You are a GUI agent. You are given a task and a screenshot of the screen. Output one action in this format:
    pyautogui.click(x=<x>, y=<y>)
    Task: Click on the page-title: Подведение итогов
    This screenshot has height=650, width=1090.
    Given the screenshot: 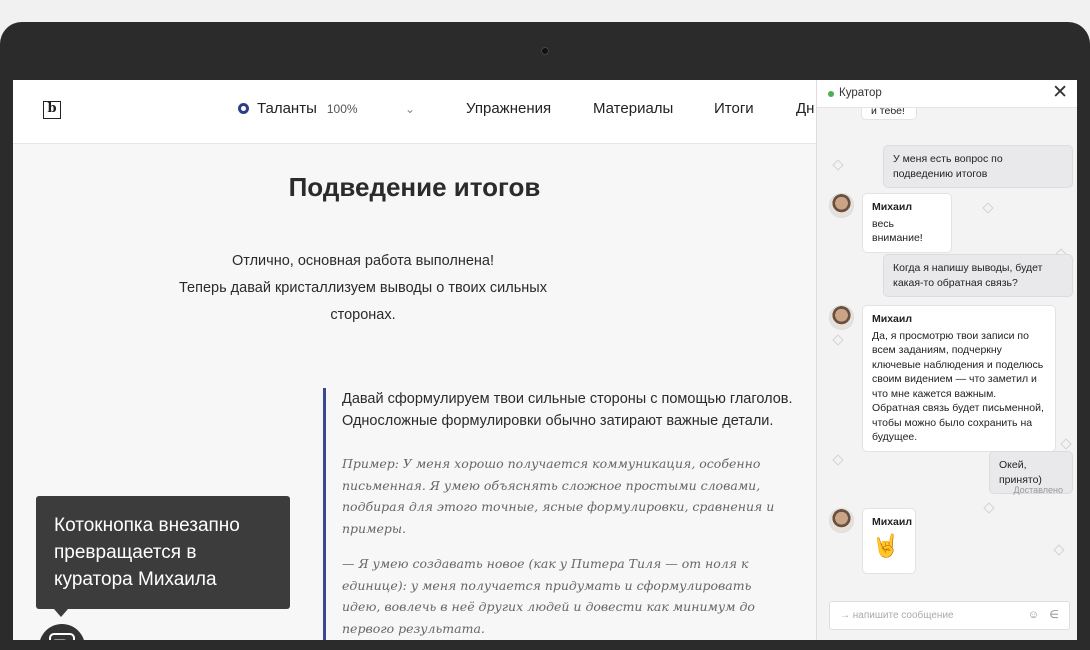 What is the action you would take?
    pyautogui.click(x=414, y=187)
    